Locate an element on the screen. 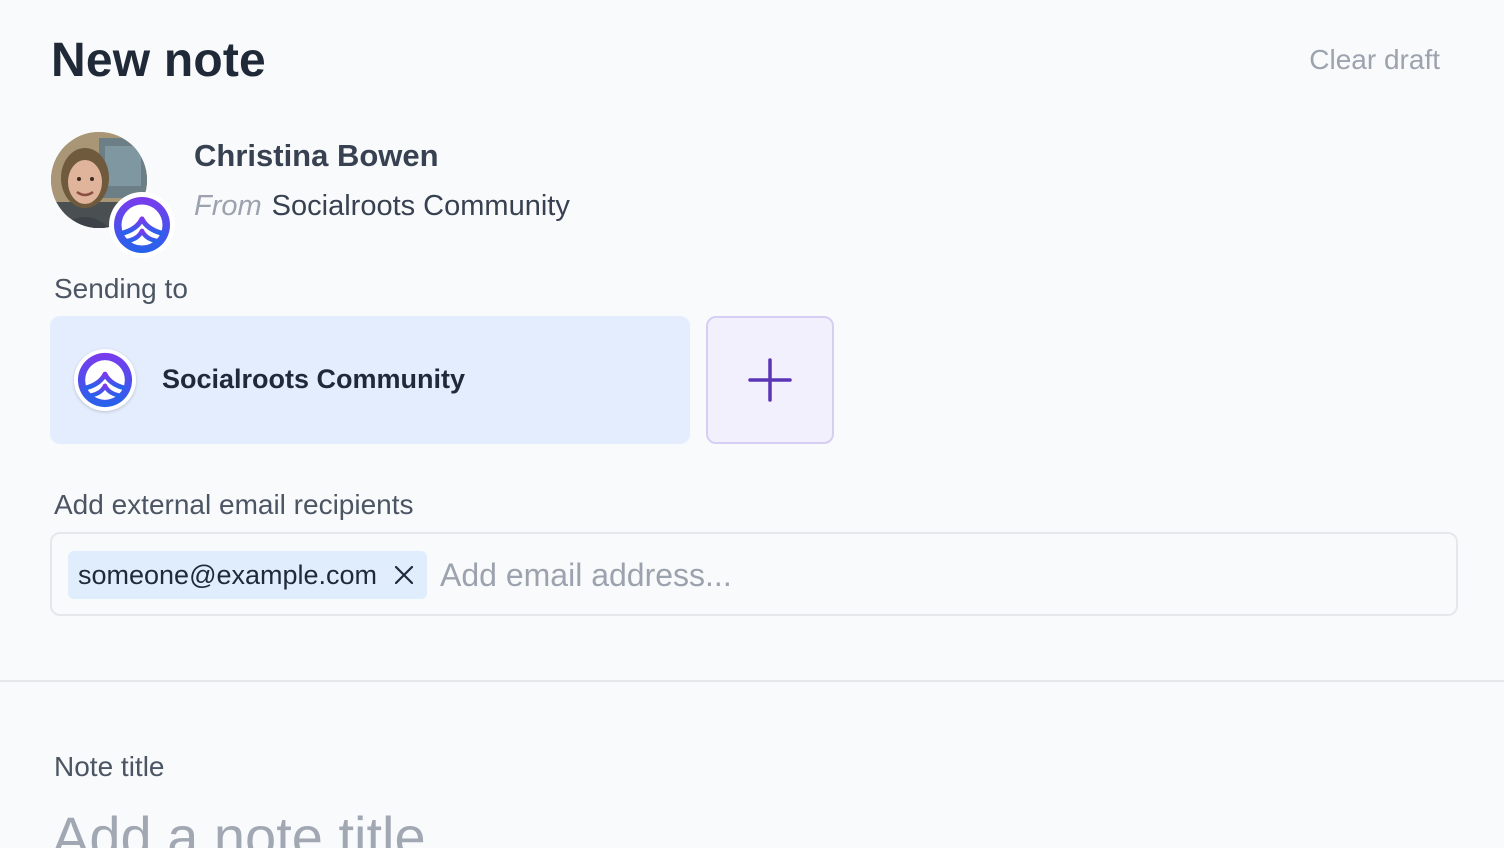 The image size is (1504, 848). email-input is located at coordinates (930, 575).